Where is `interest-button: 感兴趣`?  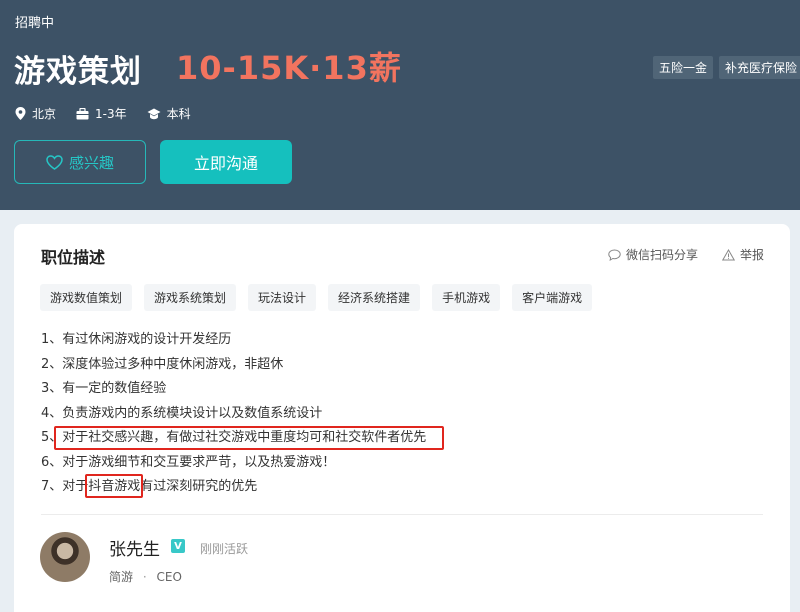 interest-button: 感兴趣 is located at coordinates (80, 162).